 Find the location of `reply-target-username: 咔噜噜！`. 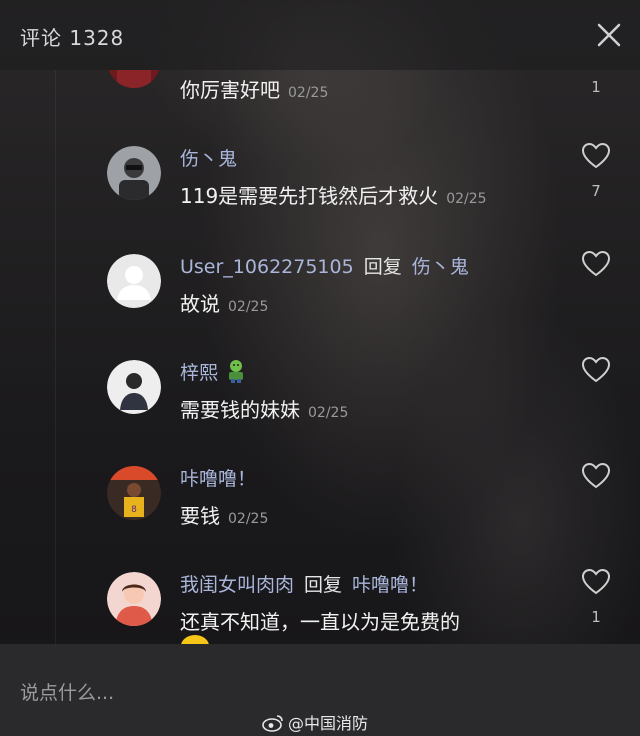

reply-target-username: 咔噜噜！ is located at coordinates (390, 585).